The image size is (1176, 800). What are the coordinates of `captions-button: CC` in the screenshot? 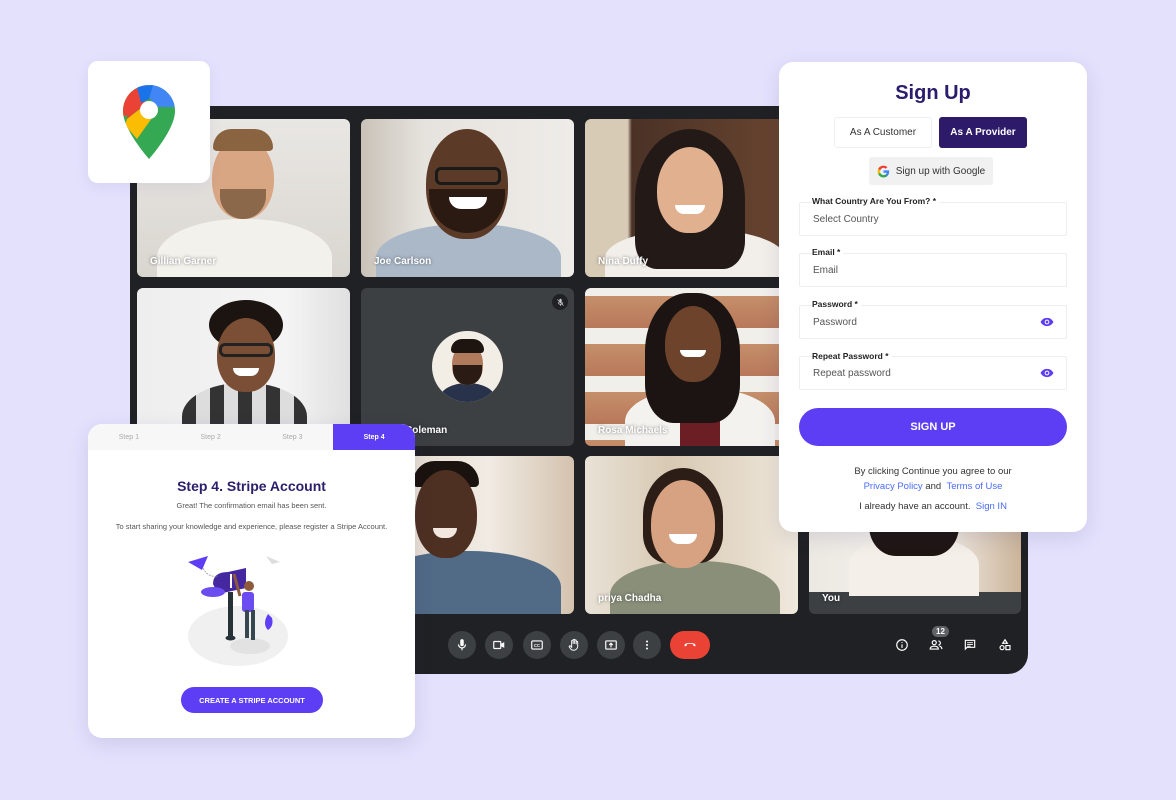 It's located at (537, 645).